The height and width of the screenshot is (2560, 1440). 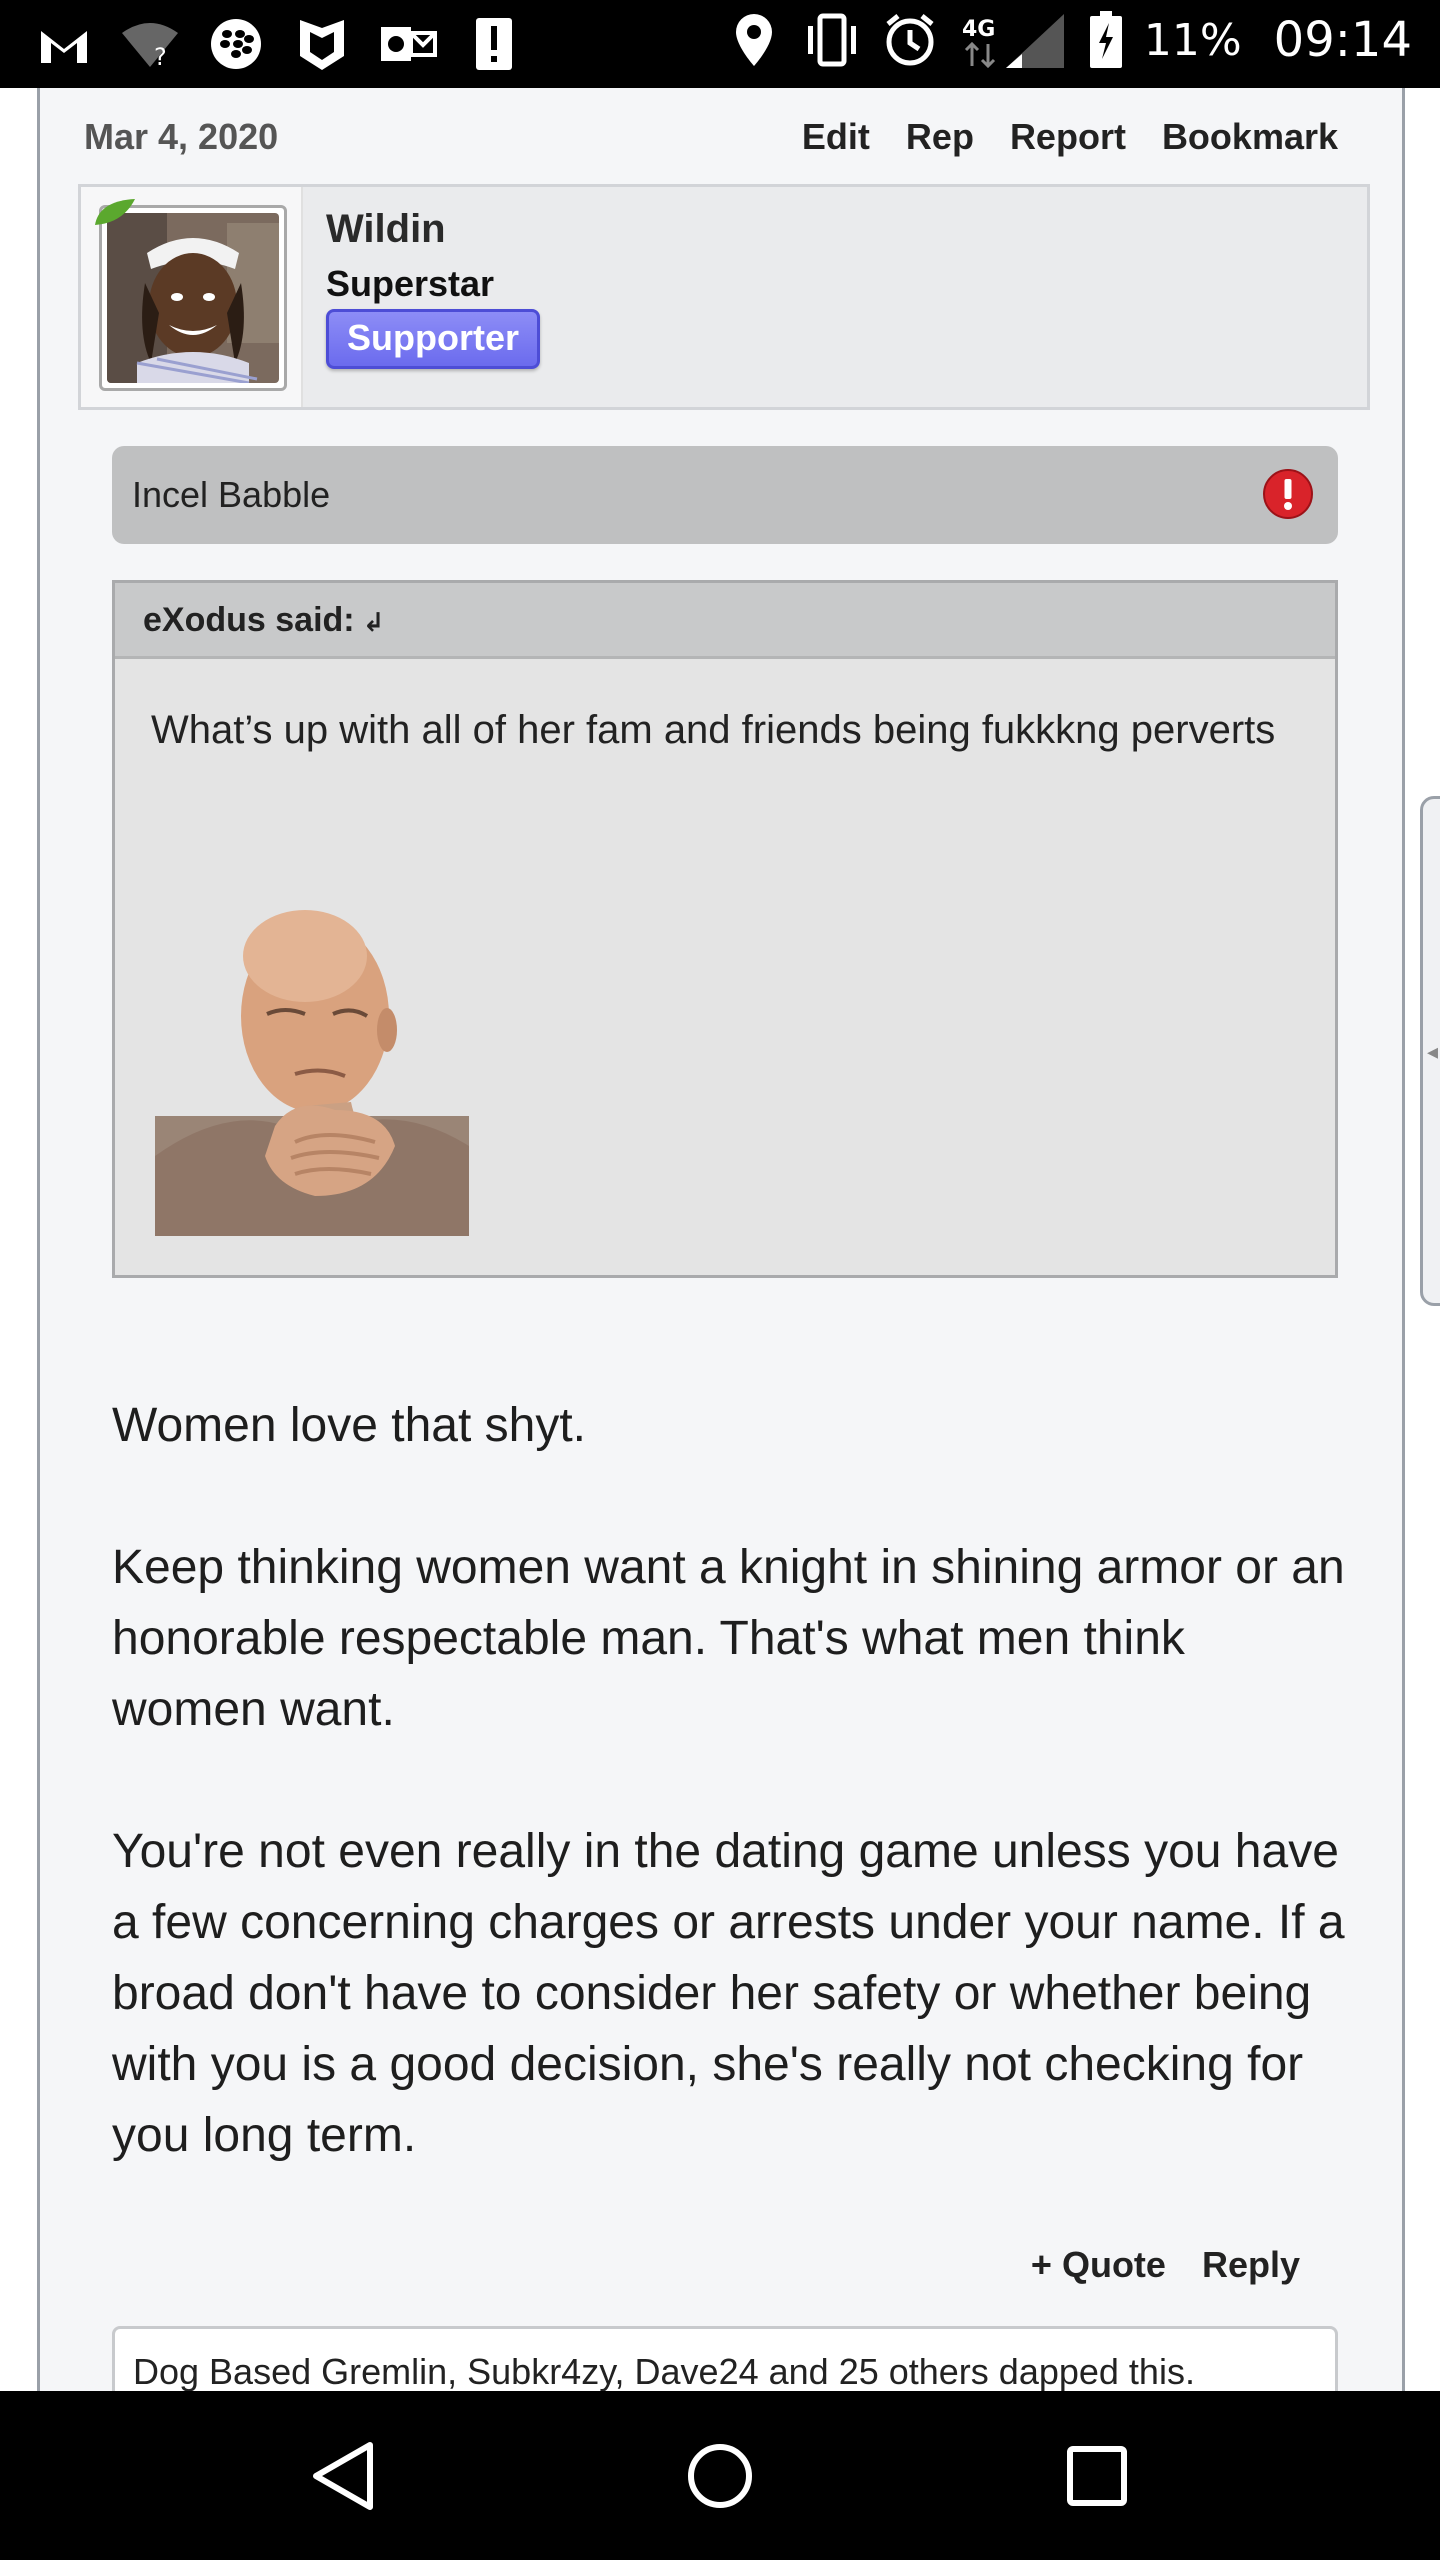 What do you see at coordinates (1433, 1051) in the screenshot?
I see `chevron-left-icon: ◂` at bounding box center [1433, 1051].